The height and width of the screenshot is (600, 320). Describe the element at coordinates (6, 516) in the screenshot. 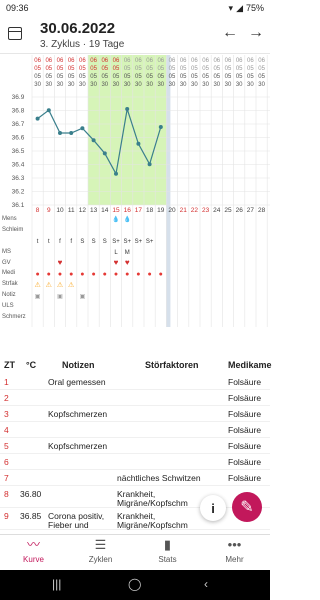

I see `cell-zt: 9` at that location.